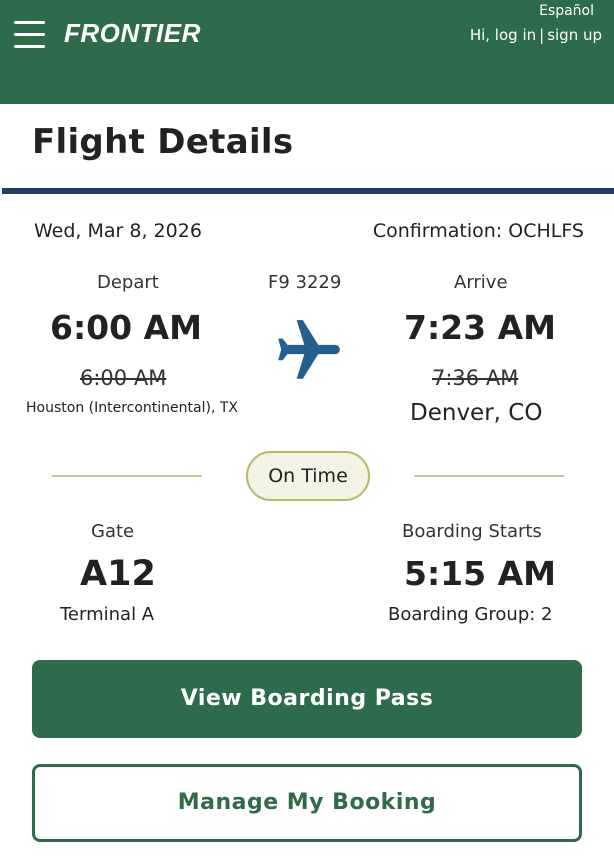 The height and width of the screenshot is (865, 614). I want to click on flight-date: Wed, Mar 8, 2026, so click(118, 231).